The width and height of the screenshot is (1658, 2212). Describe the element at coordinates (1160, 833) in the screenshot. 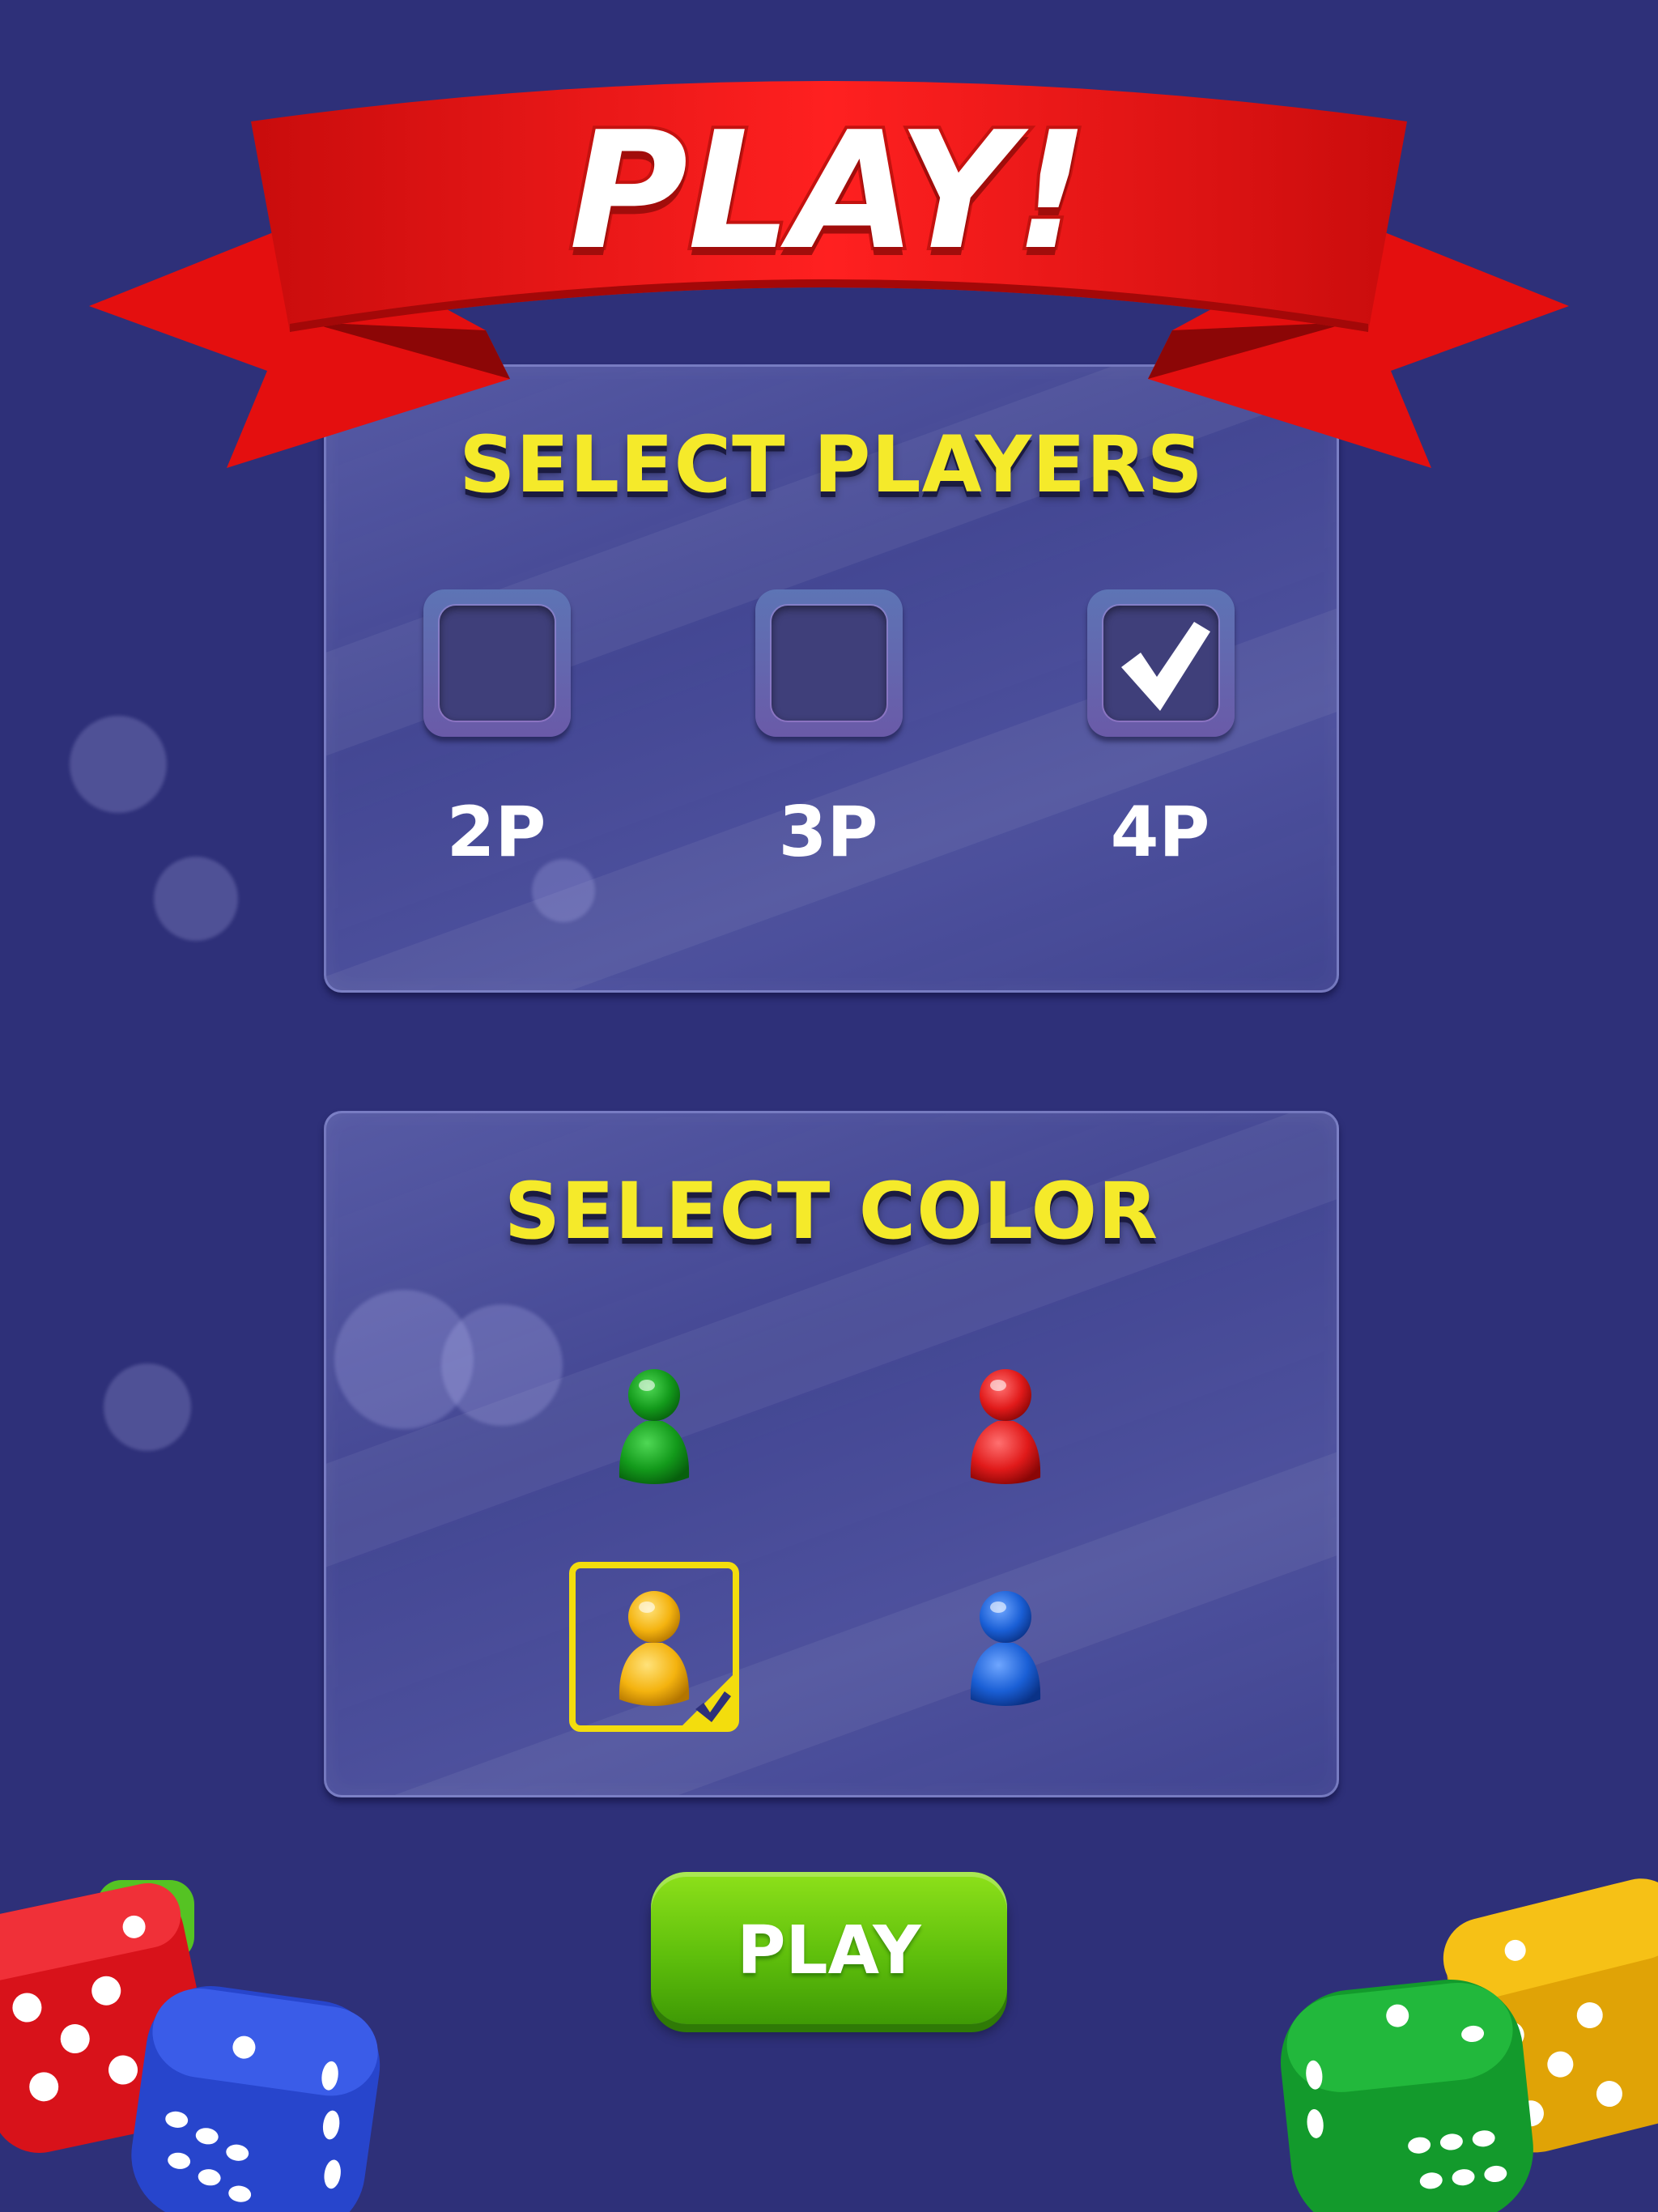

I see `label-4p: 4P` at that location.